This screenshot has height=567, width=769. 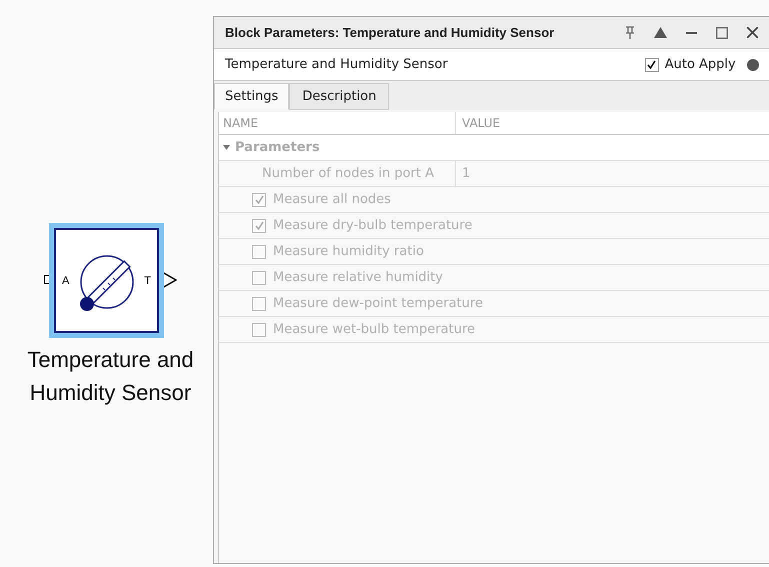 I want to click on tab: Settings, so click(x=252, y=96).